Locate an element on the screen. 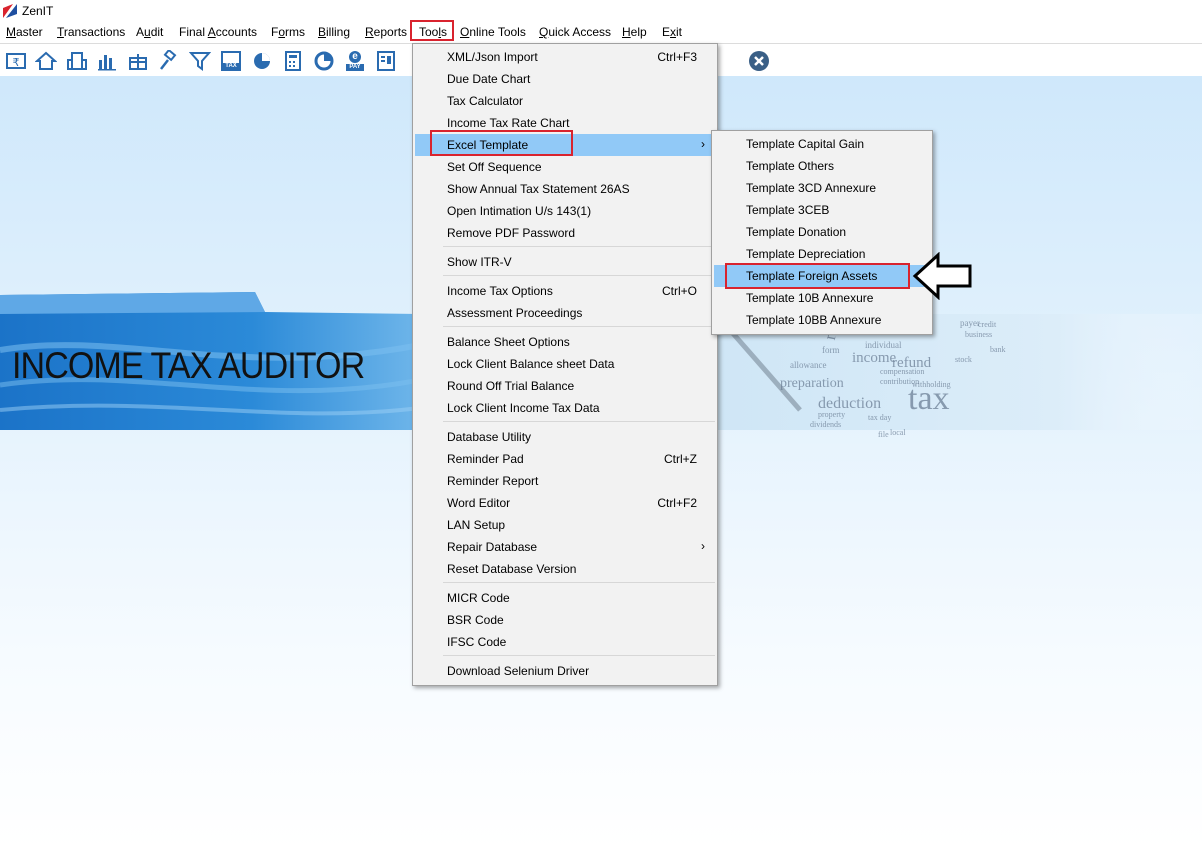  foreign-assets-highlight-box is located at coordinates (817, 276).